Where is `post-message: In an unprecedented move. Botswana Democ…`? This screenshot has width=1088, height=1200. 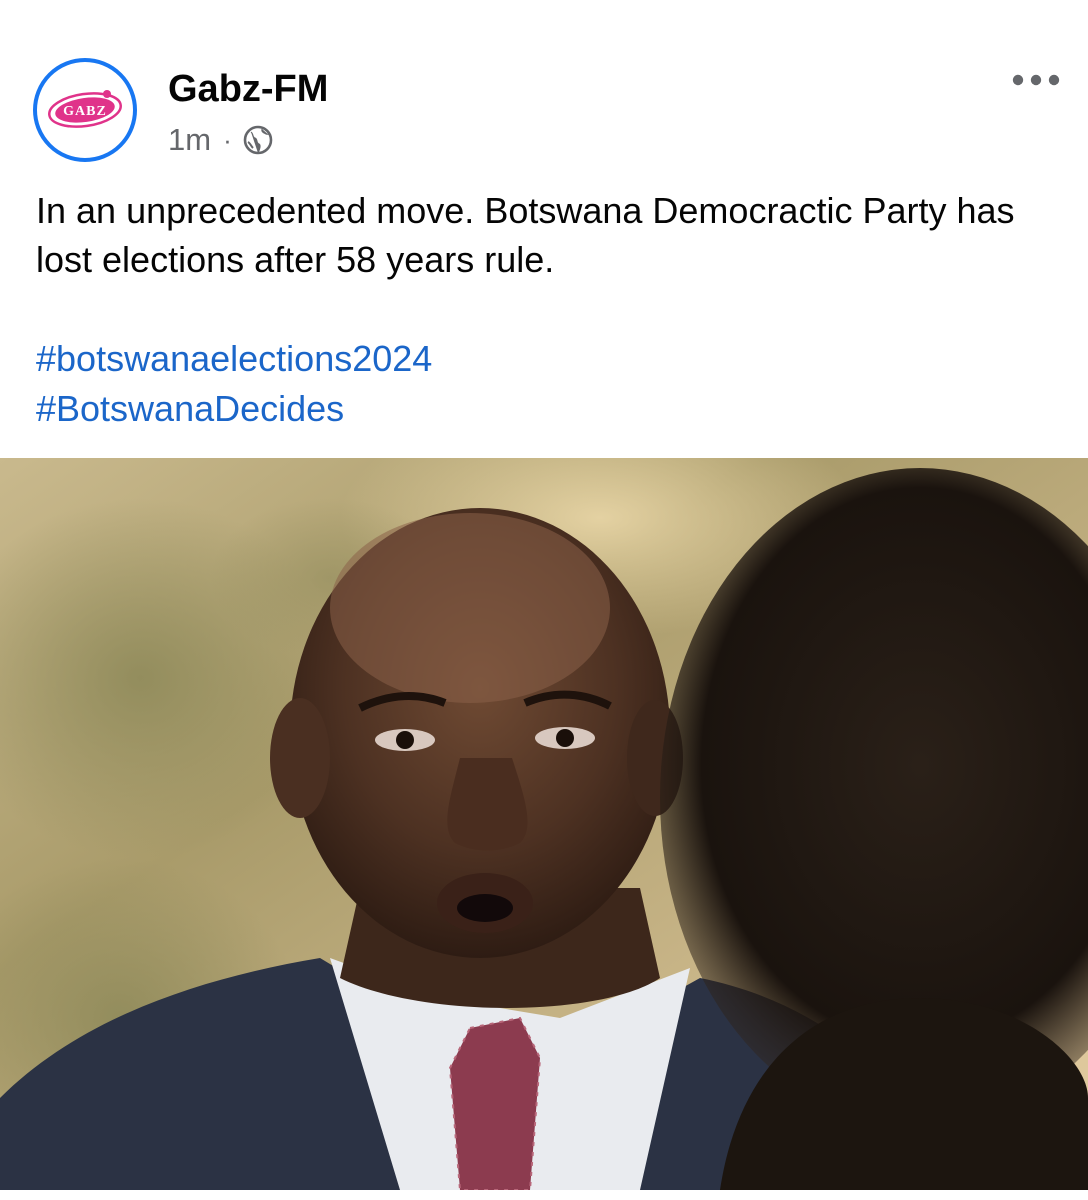
post-message: In an unprecedented move. Botswana Democ… is located at coordinates (525, 235).